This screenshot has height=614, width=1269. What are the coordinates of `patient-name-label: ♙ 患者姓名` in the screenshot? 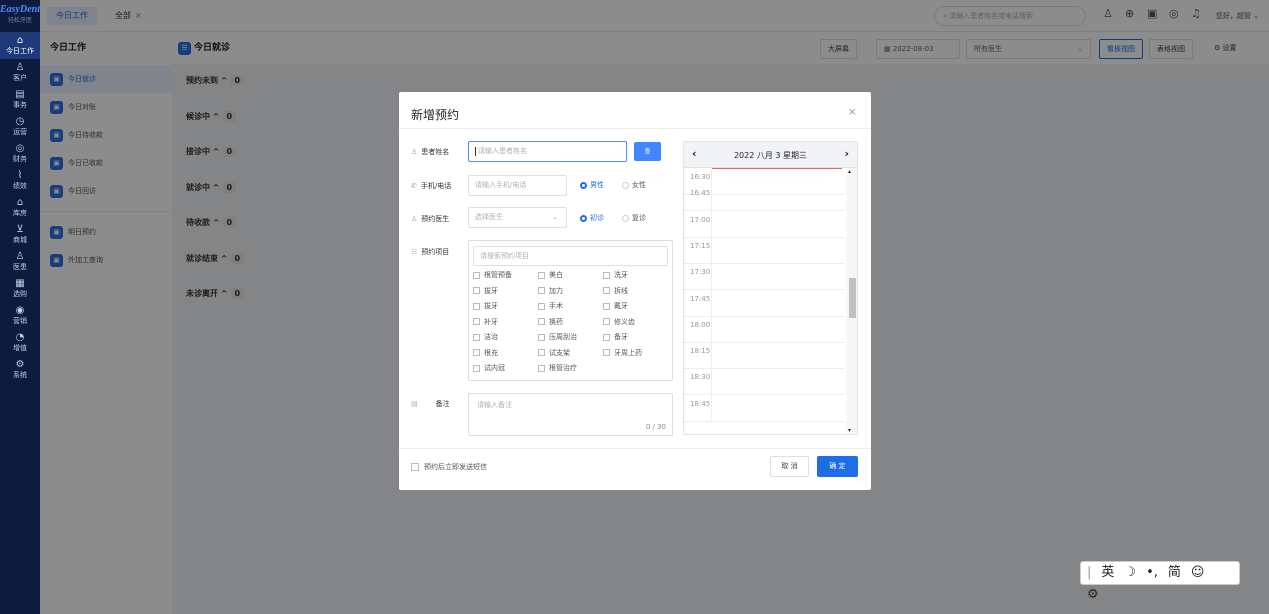 It's located at (430, 152).